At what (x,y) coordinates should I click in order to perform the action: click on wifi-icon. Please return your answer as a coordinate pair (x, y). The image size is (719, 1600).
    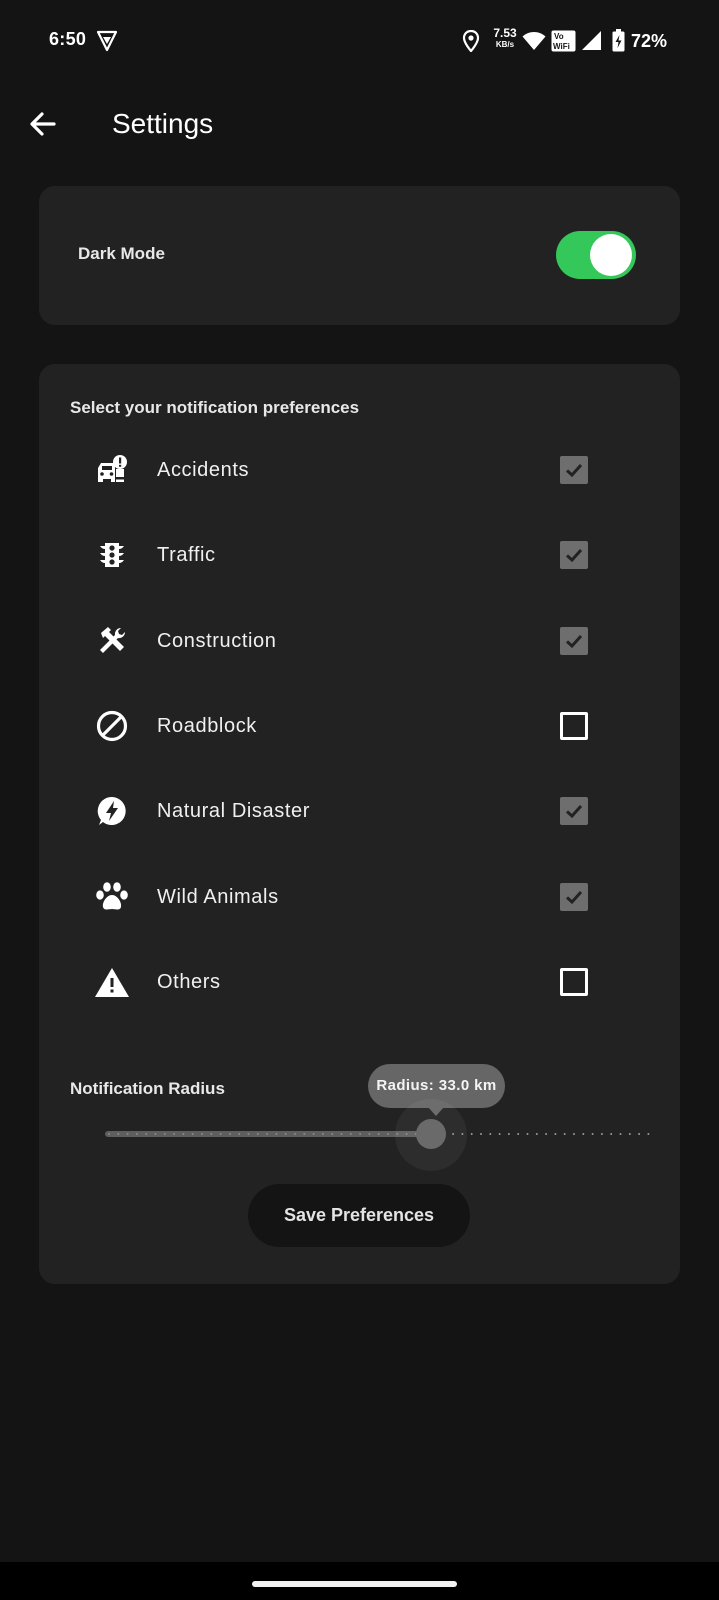
    Looking at the image, I should click on (534, 41).